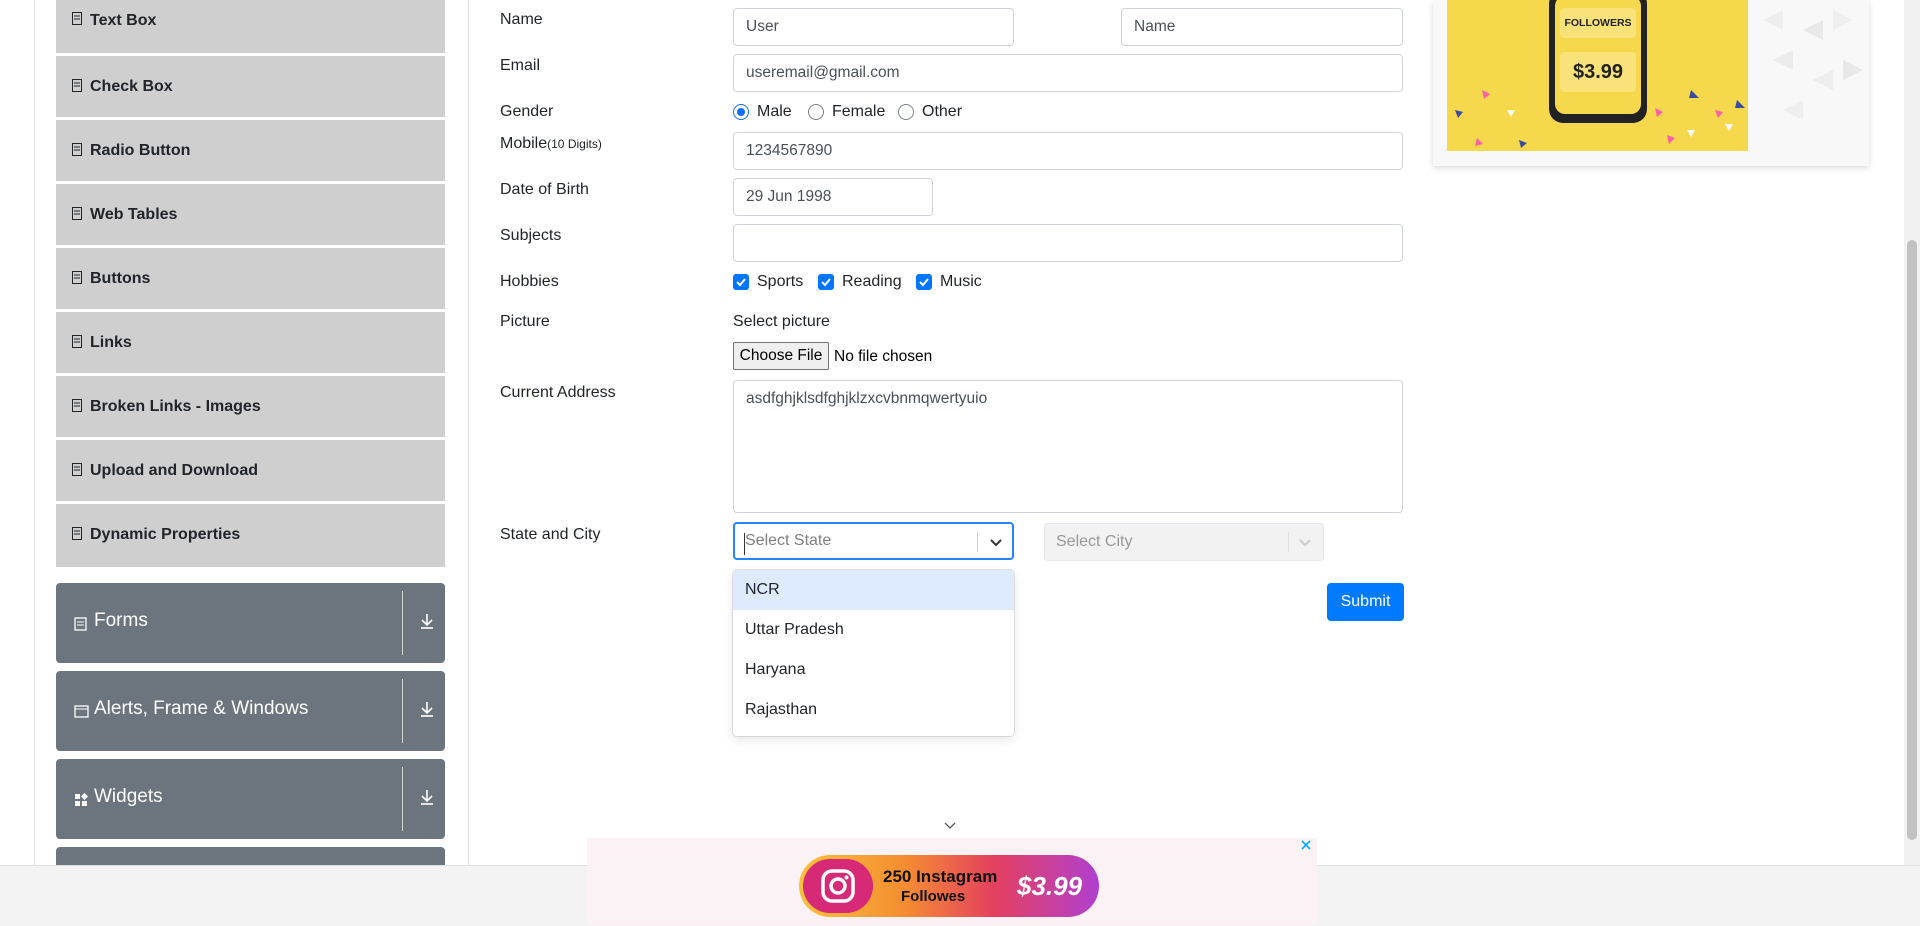  What do you see at coordinates (134, 214) in the screenshot?
I see `sidebar-item-label: Web Tables` at bounding box center [134, 214].